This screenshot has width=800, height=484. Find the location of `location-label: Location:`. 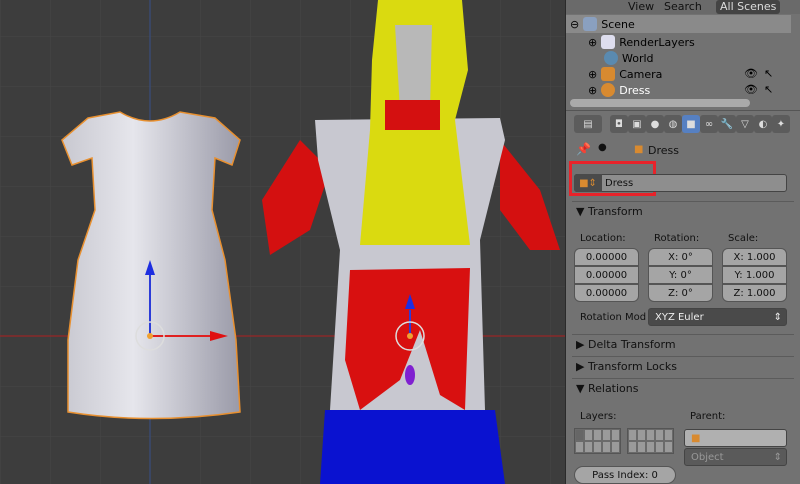

location-label: Location: is located at coordinates (603, 238).